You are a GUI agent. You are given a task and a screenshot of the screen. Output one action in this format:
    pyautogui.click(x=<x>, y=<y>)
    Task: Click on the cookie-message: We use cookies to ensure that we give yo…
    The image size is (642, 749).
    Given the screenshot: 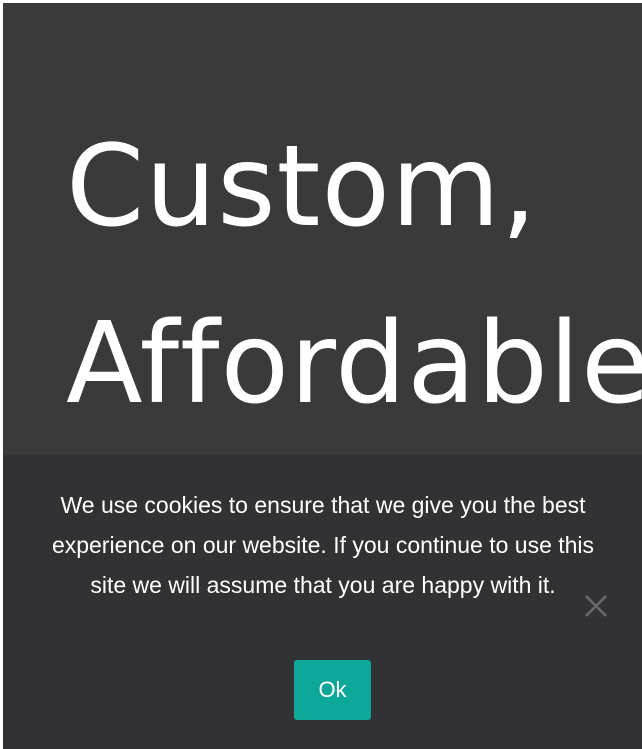 What is the action you would take?
    pyautogui.click(x=323, y=545)
    